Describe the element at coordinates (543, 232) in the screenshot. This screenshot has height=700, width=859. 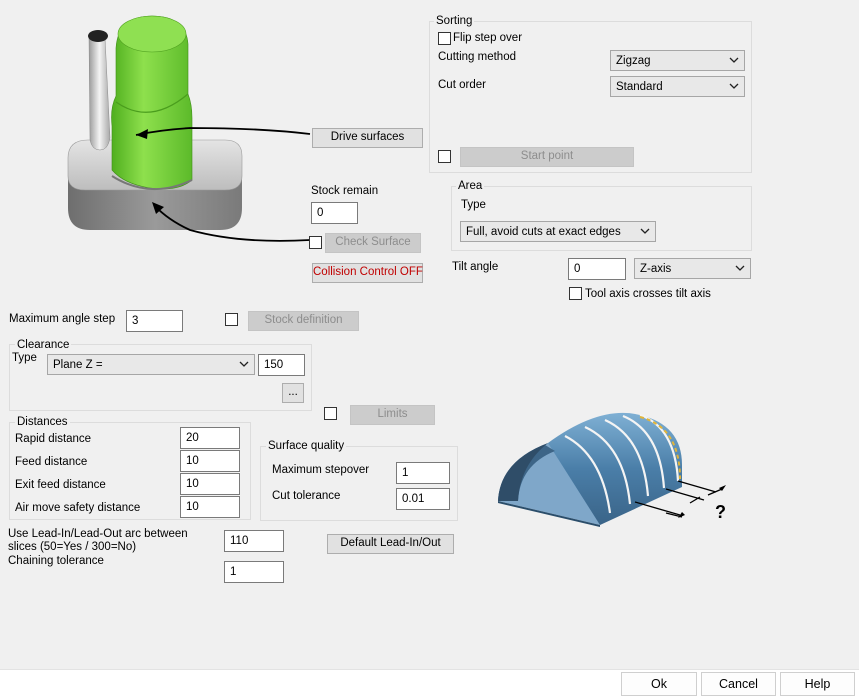
I see `area-type-value: Full, avoid cuts at exact edges` at that location.